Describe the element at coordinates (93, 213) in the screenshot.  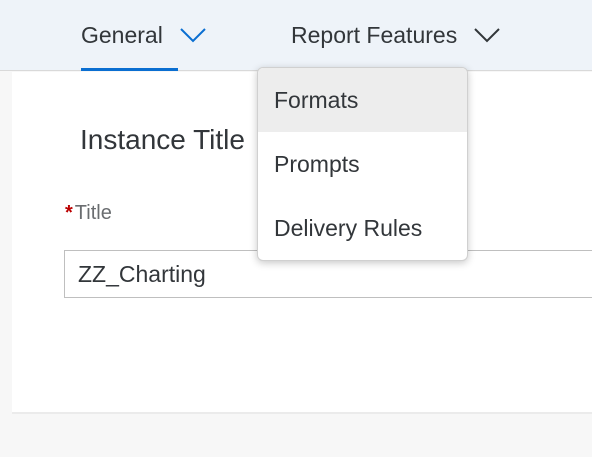
I see `title-label-text: Title` at that location.